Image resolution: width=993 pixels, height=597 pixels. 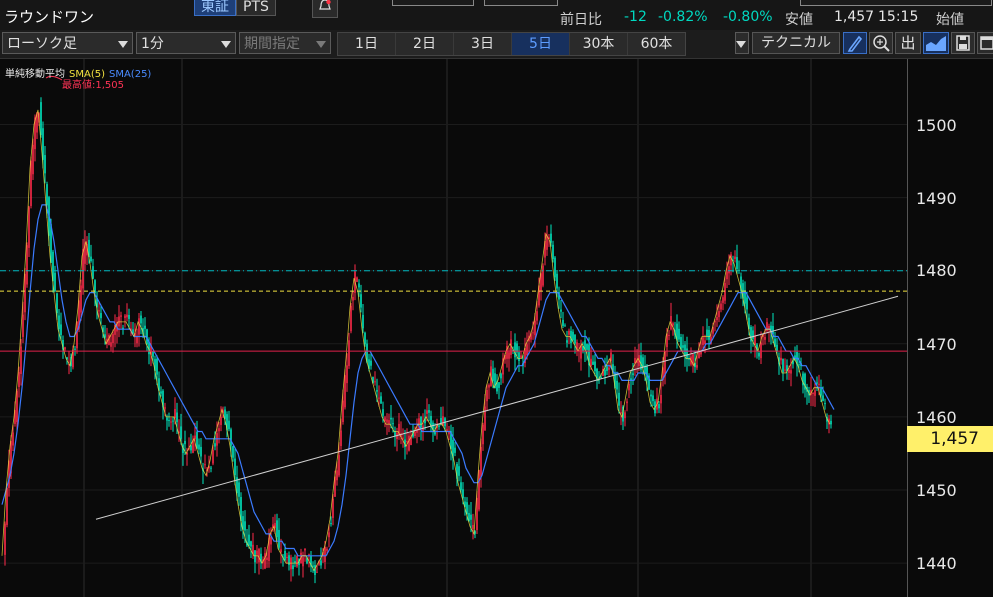 What do you see at coordinates (272, 44) in the screenshot?
I see `range-value: 期間指定` at bounding box center [272, 44].